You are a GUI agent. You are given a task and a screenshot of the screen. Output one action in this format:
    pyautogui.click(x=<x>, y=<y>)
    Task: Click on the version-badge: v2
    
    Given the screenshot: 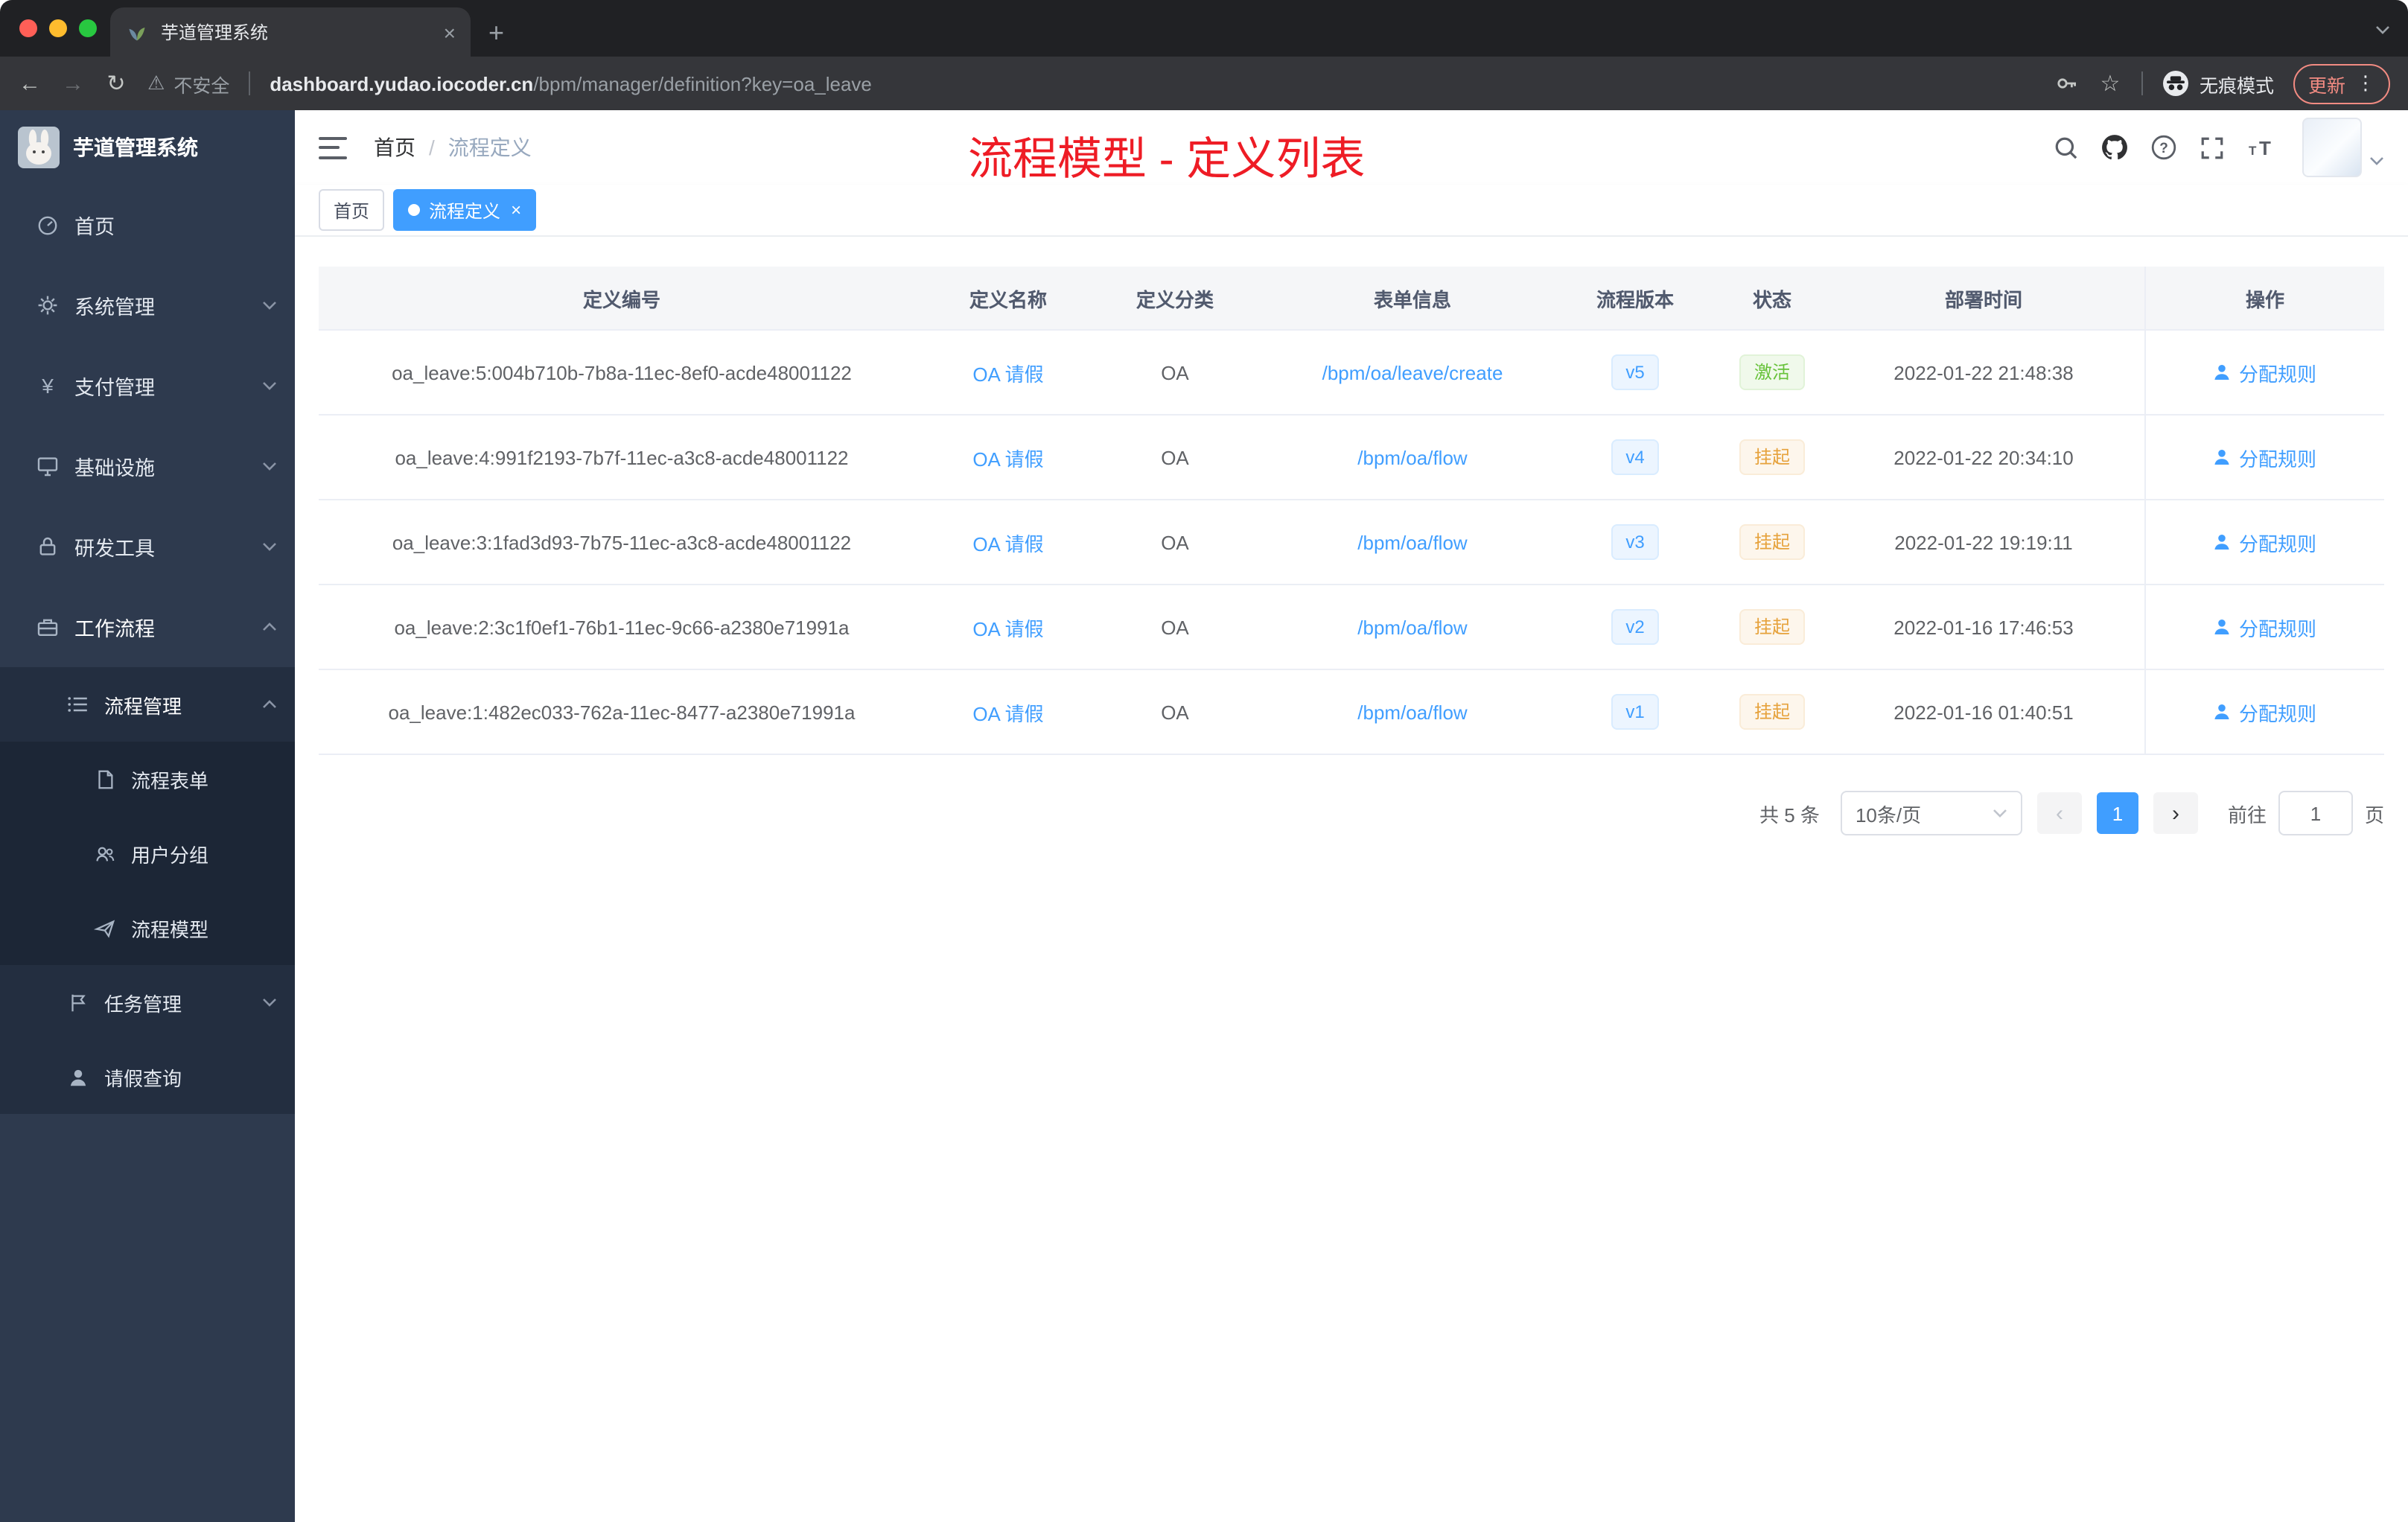 What is the action you would take?
    pyautogui.click(x=1635, y=627)
    